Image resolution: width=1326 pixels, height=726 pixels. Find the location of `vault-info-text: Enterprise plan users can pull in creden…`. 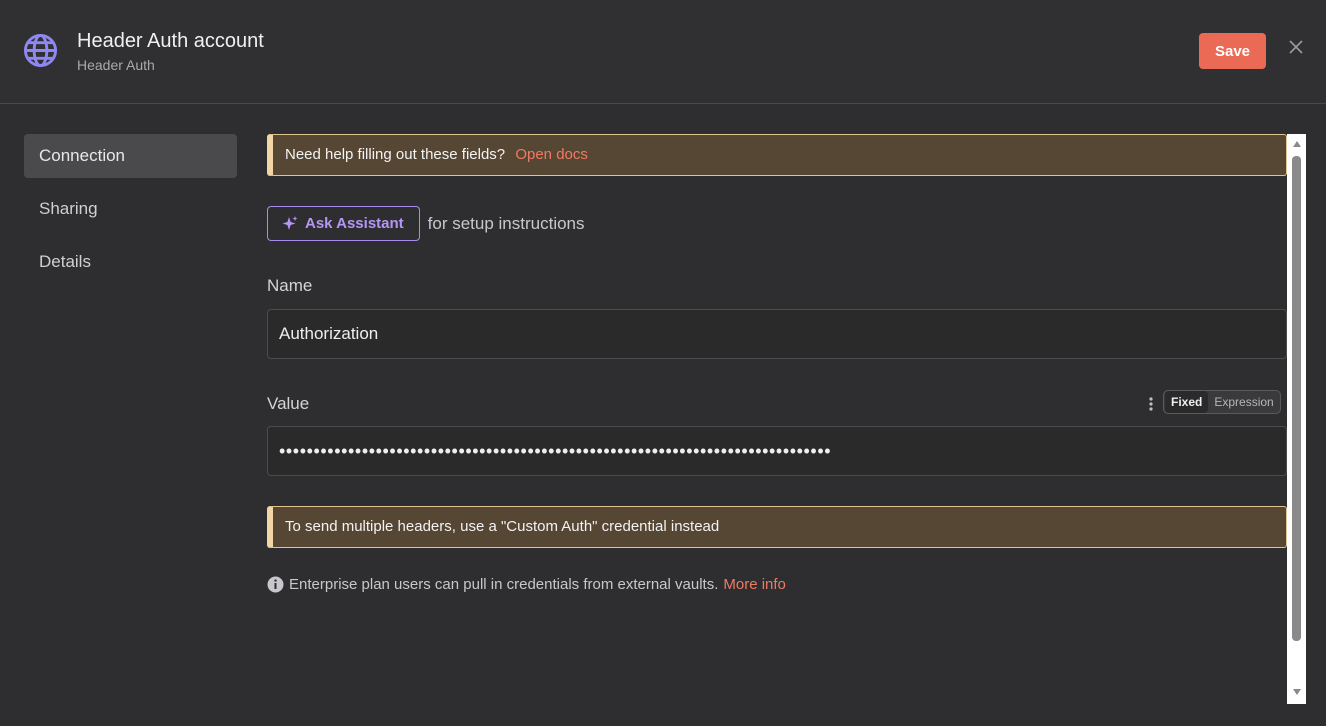

vault-info-text: Enterprise plan users can pull in creden… is located at coordinates (504, 584).